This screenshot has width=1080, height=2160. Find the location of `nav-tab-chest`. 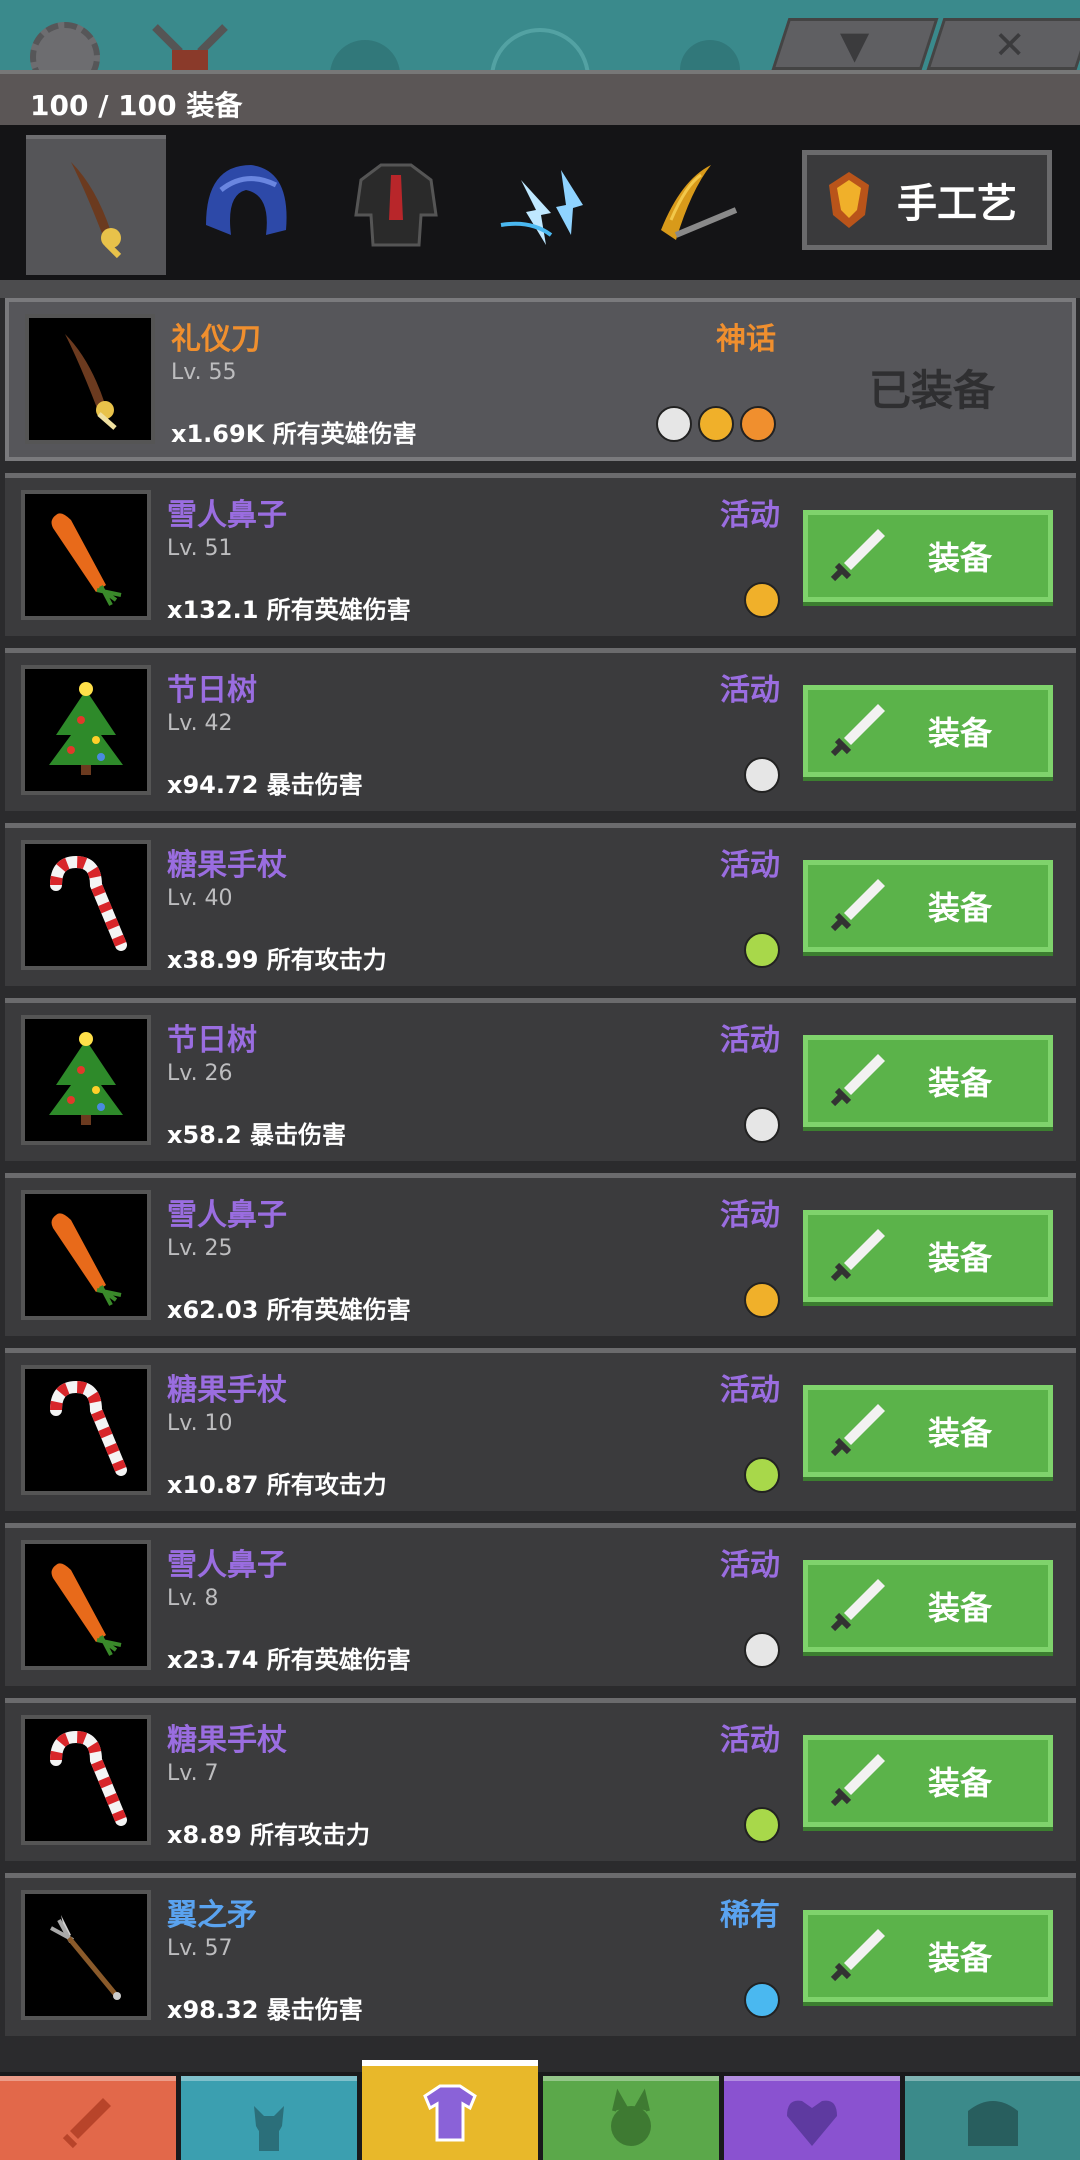

nav-tab-chest is located at coordinates (992, 2118).